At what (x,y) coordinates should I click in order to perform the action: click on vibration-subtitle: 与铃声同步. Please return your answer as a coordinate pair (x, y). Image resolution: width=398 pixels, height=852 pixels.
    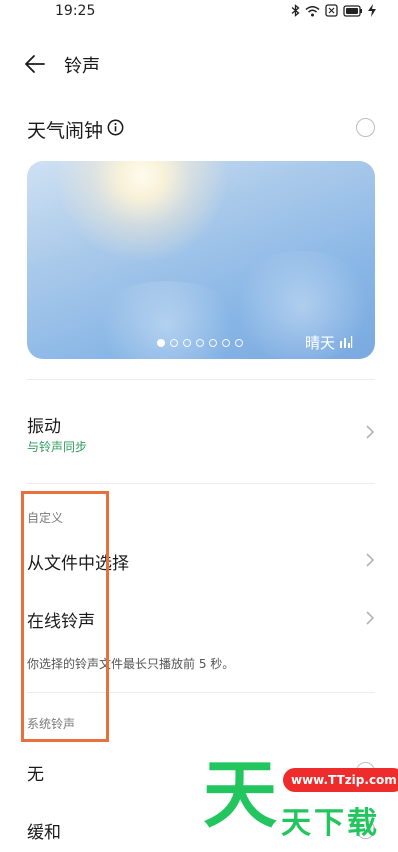
    Looking at the image, I should click on (57, 447).